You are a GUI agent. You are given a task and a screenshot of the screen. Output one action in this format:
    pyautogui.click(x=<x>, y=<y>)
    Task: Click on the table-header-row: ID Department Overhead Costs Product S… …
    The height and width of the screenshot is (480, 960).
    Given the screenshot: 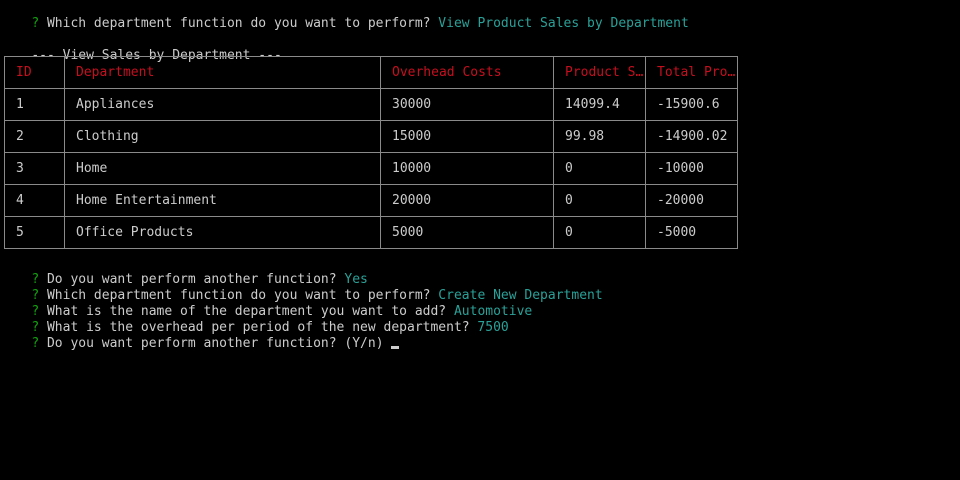 What is the action you would take?
    pyautogui.click(x=371, y=72)
    